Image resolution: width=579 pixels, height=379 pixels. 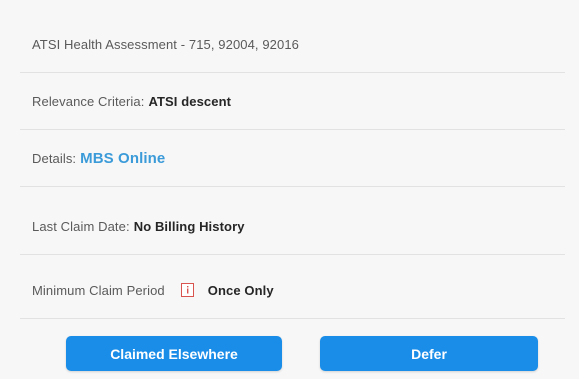 What do you see at coordinates (187, 290) in the screenshot?
I see `info-icon` at bounding box center [187, 290].